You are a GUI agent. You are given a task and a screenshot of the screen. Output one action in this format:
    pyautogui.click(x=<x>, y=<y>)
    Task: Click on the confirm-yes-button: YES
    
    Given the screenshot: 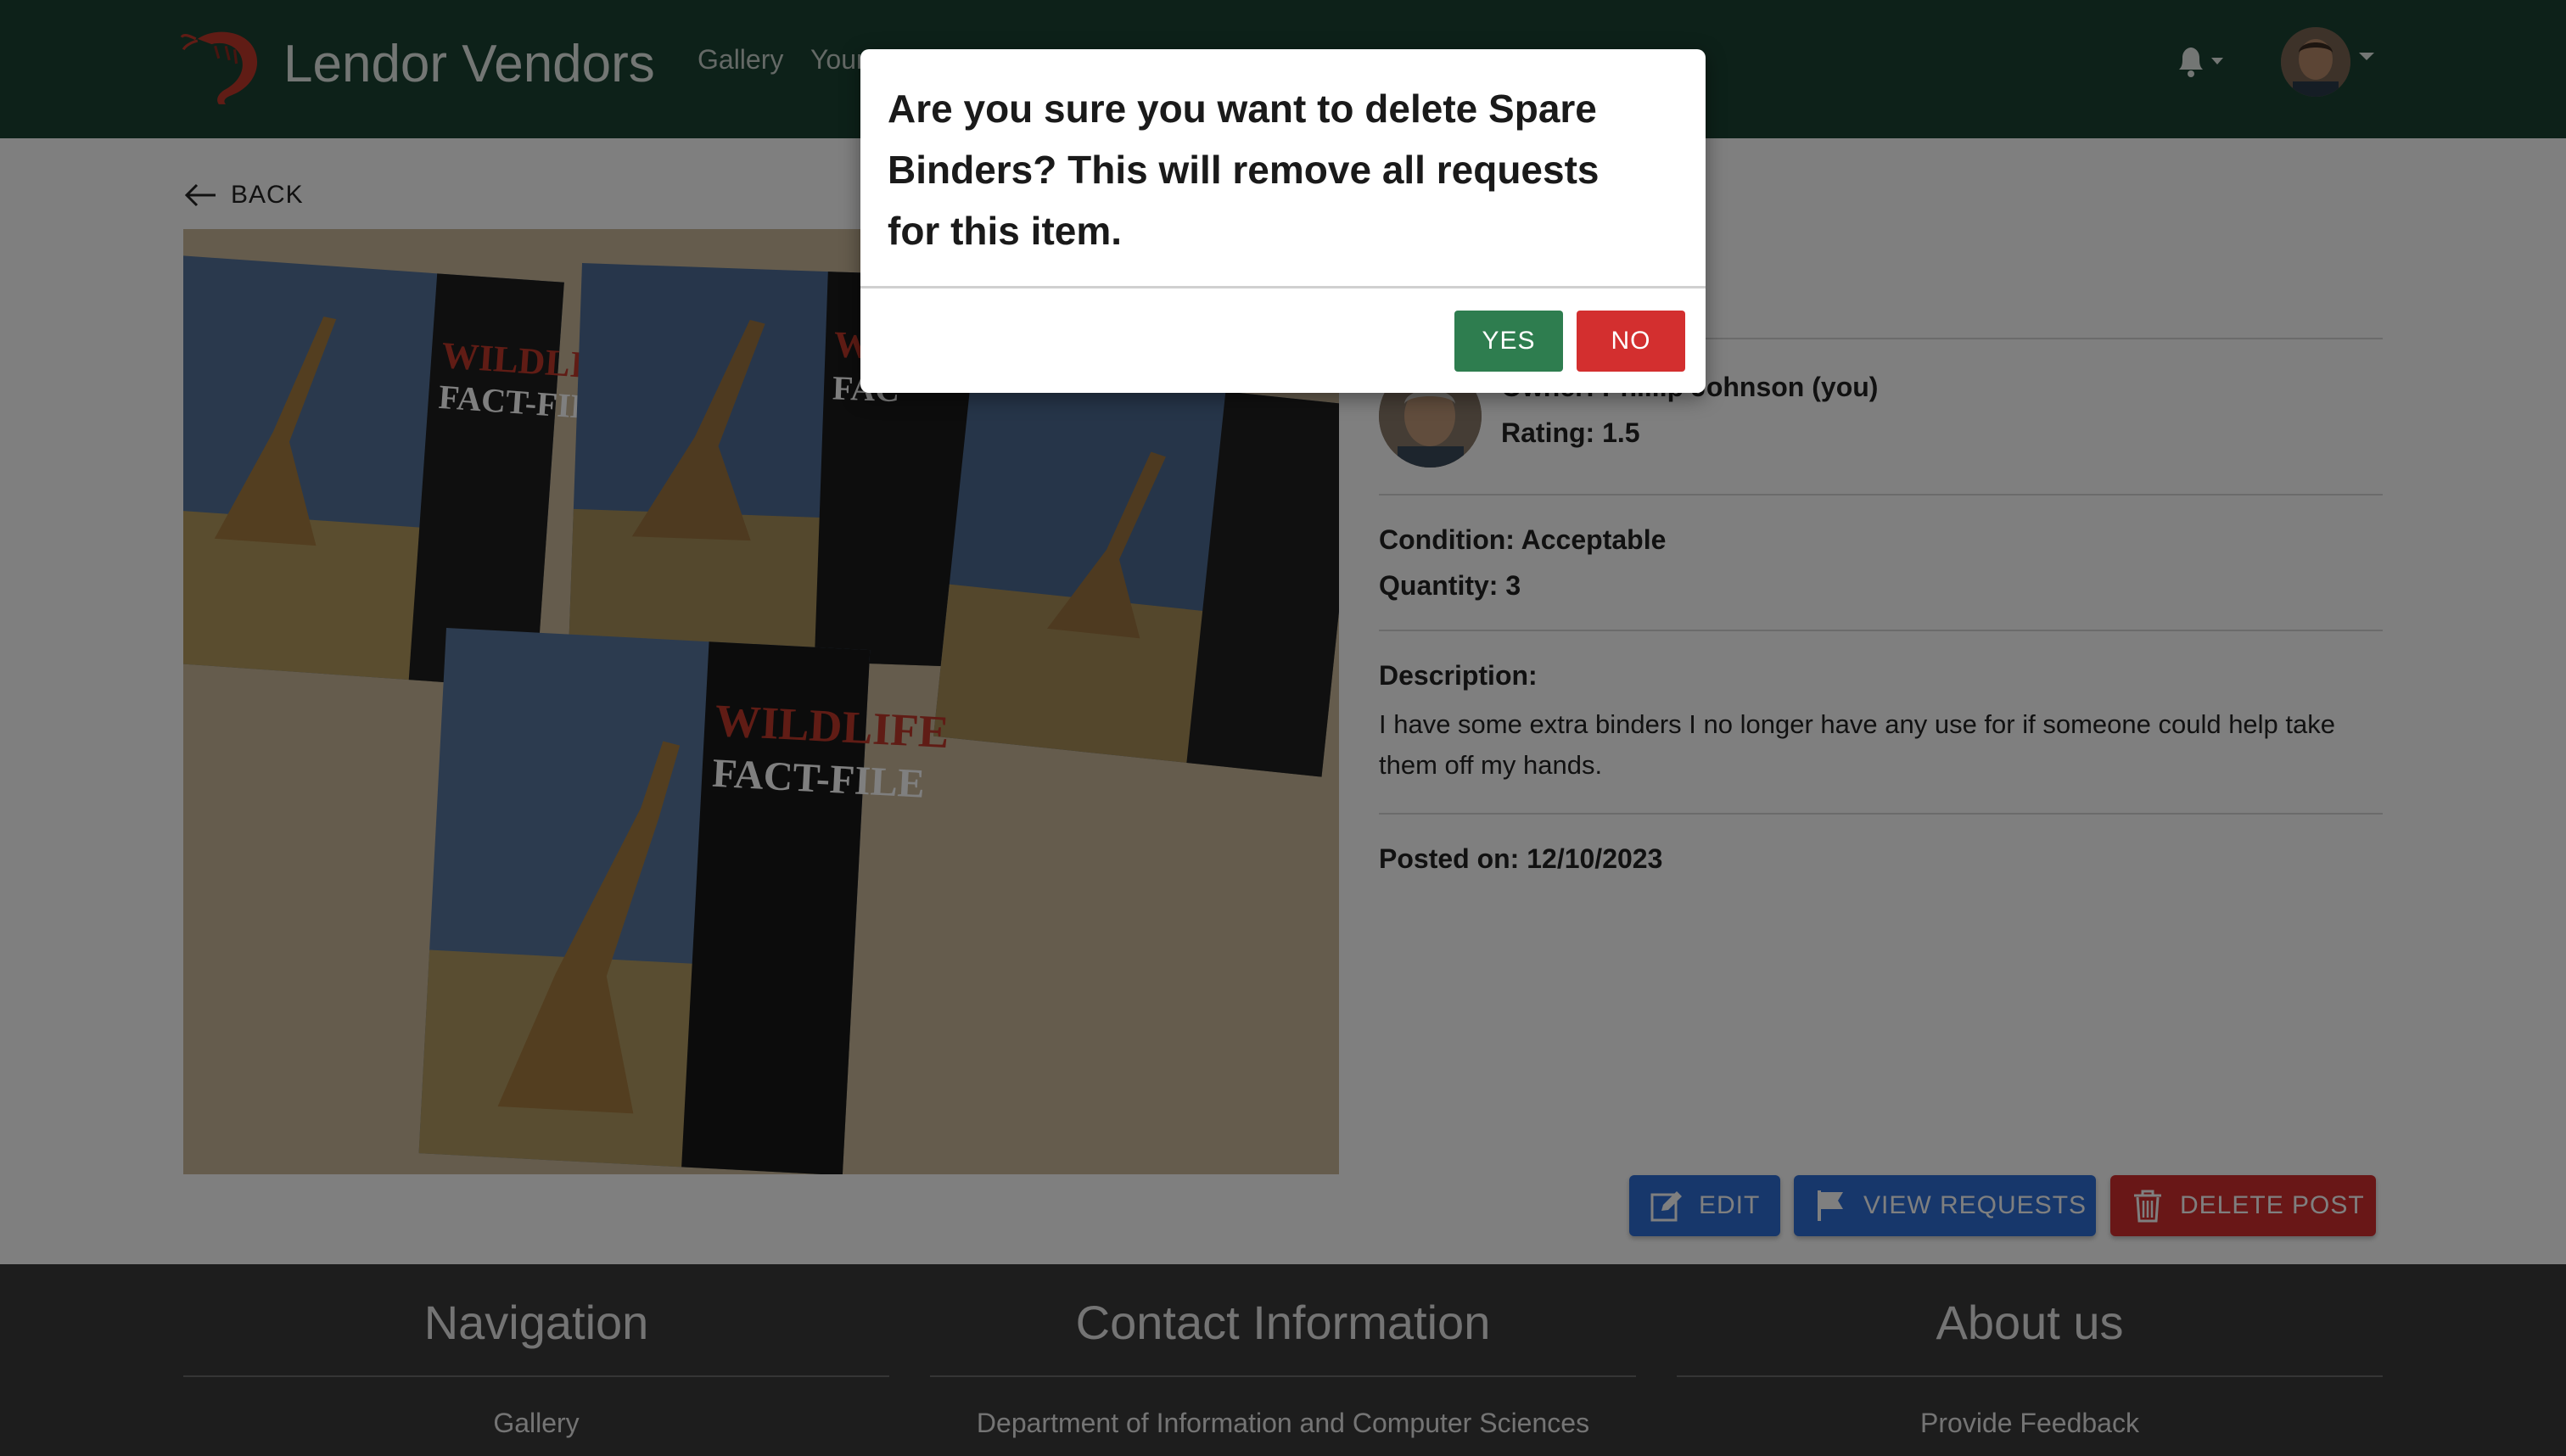 What is the action you would take?
    pyautogui.click(x=1508, y=342)
    